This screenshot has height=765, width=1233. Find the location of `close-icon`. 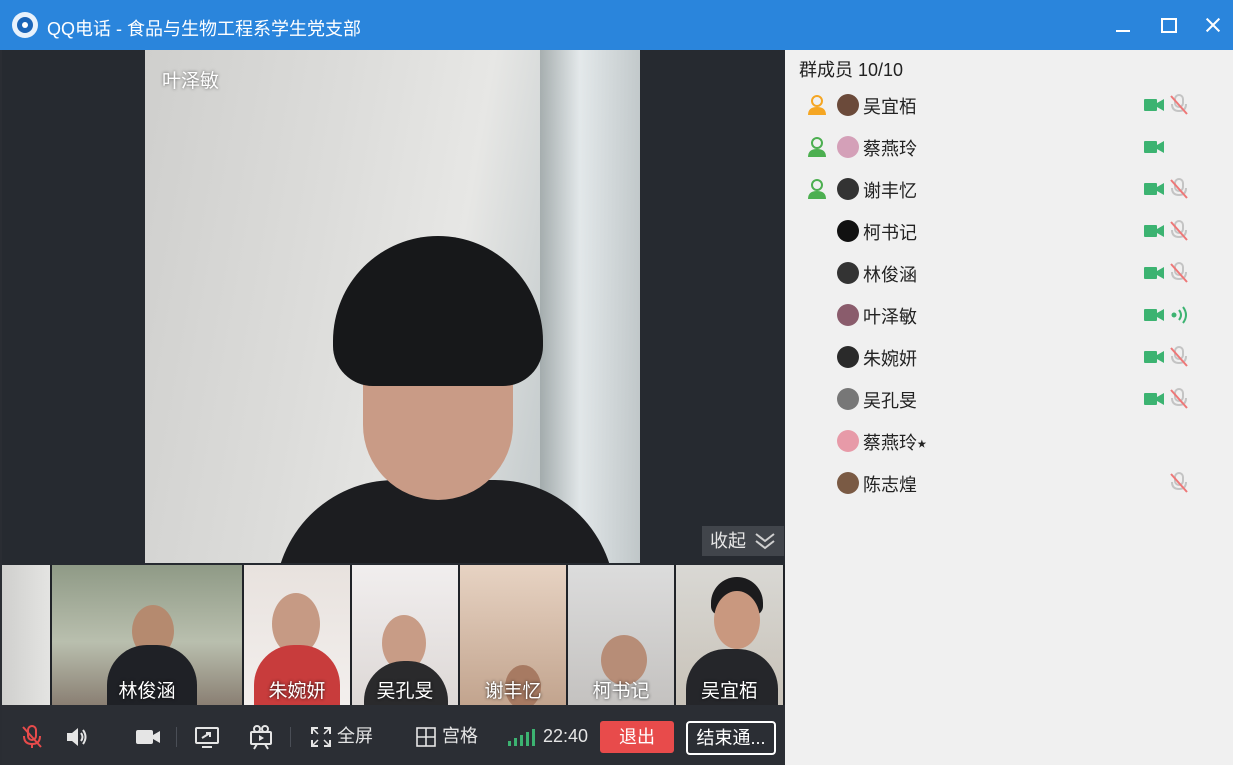

close-icon is located at coordinates (1213, 25).